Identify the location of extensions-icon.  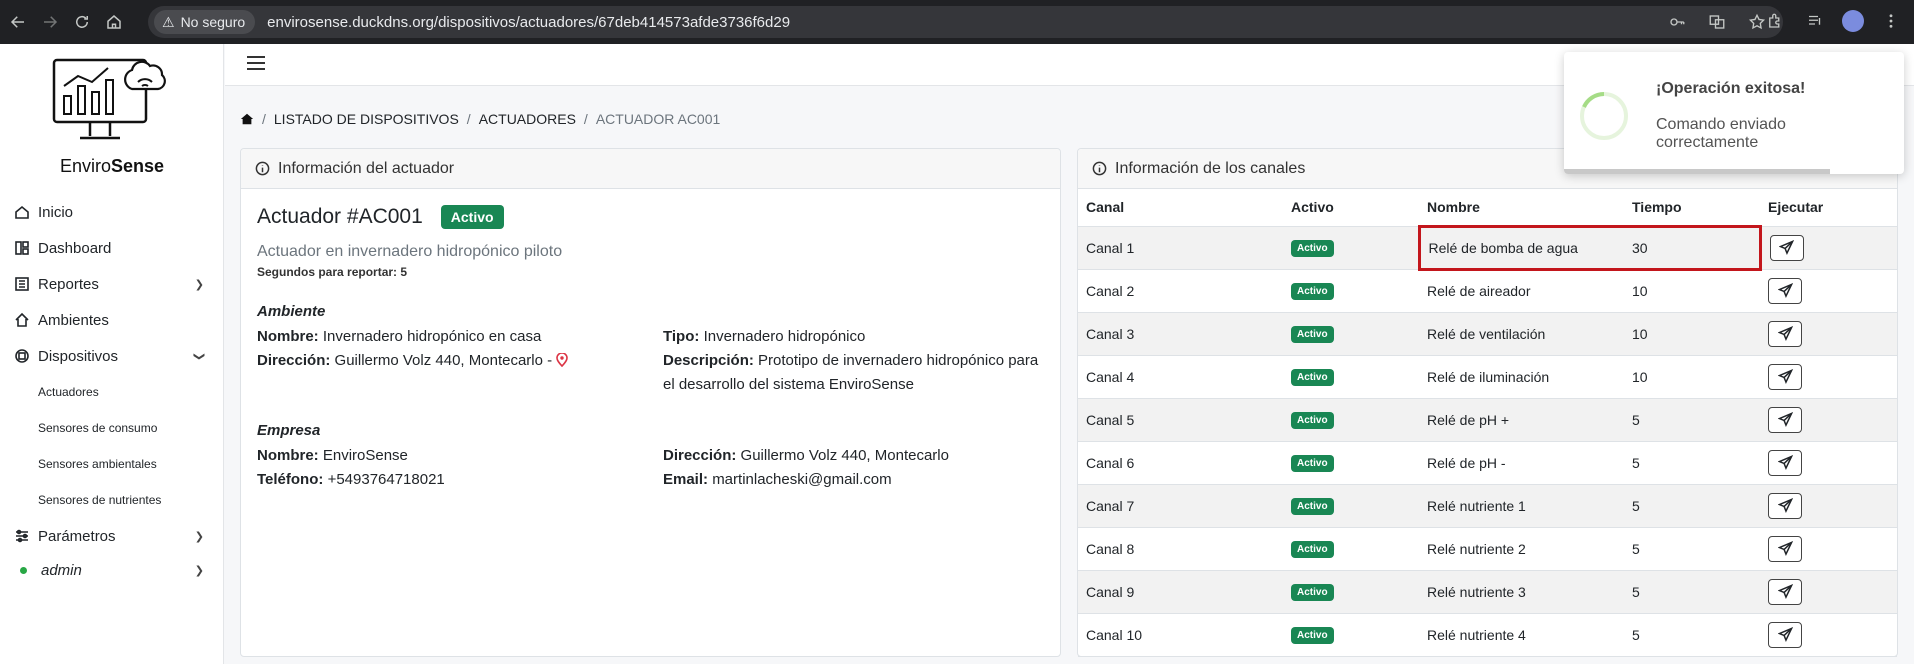
(1775, 21).